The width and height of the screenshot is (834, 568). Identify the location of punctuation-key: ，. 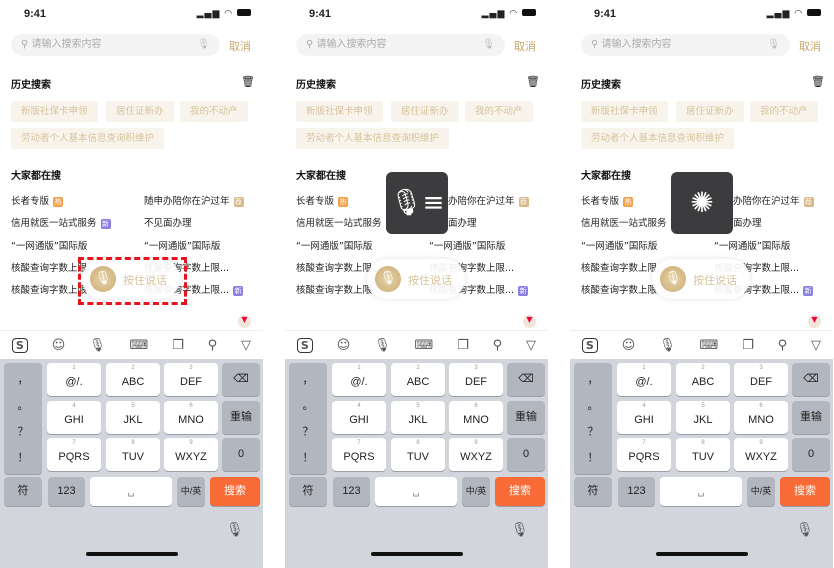
(593, 379).